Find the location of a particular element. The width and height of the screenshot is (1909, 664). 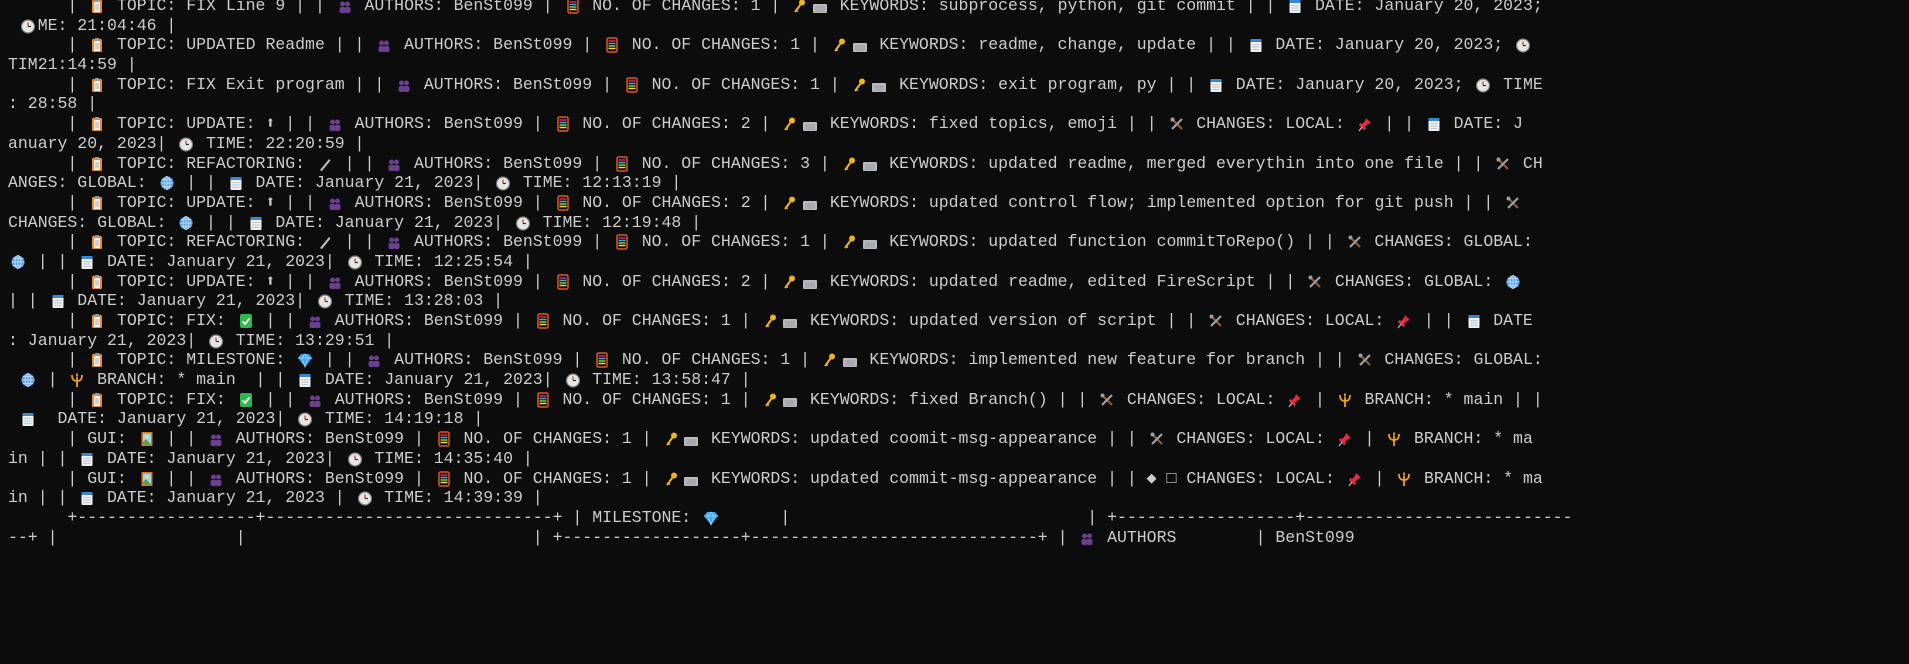

line-text: CHANGES: GLOBAL: is located at coordinates (1414, 281).